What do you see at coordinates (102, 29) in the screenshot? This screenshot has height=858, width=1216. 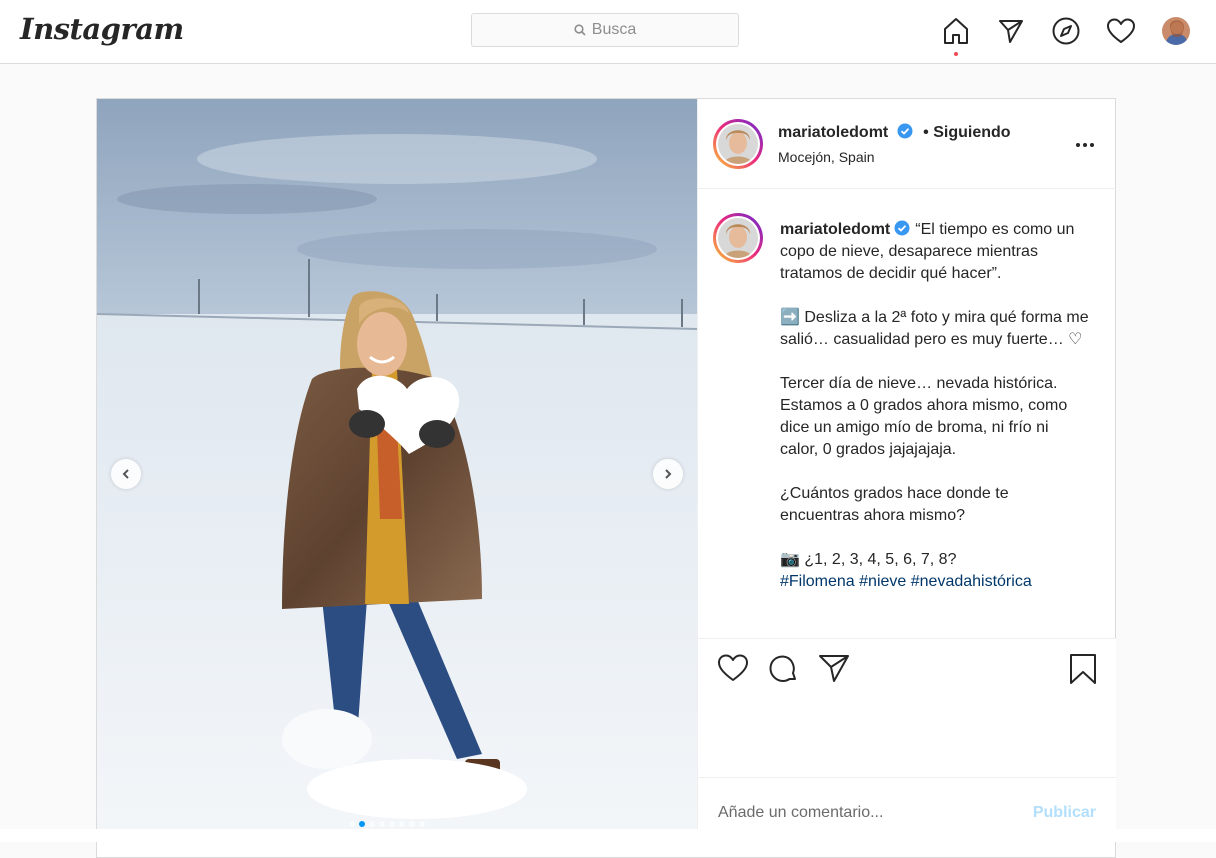 I see `instagram-logo: Instagram` at bounding box center [102, 29].